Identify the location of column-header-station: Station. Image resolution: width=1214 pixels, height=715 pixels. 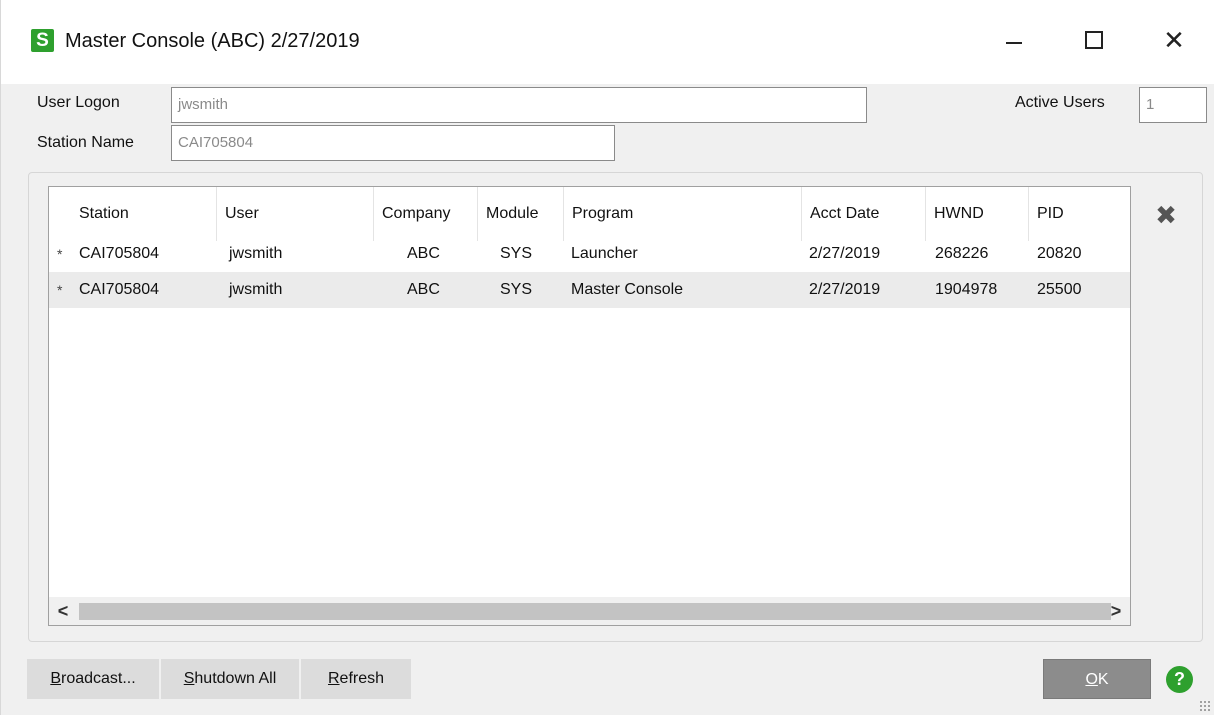
(144, 214).